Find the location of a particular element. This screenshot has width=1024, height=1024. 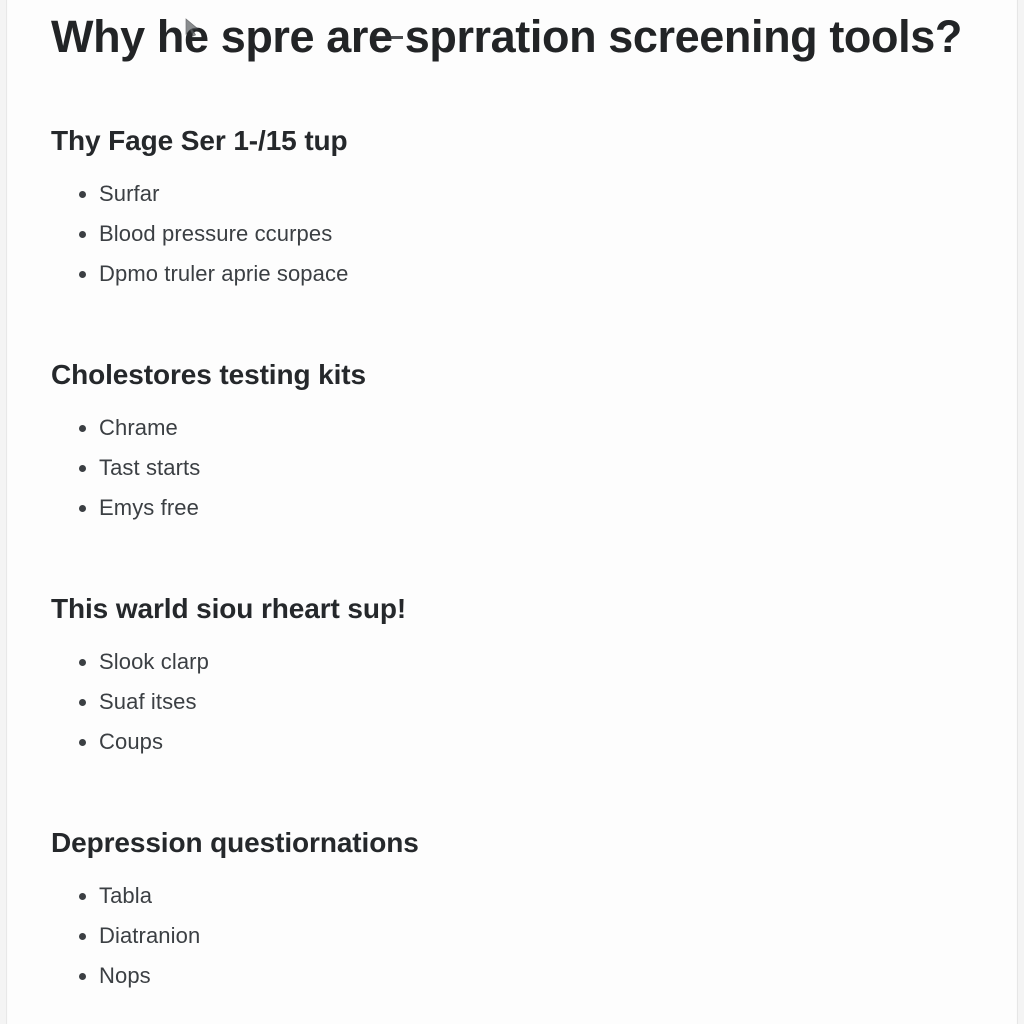

list-item: Nops is located at coordinates (522, 976).